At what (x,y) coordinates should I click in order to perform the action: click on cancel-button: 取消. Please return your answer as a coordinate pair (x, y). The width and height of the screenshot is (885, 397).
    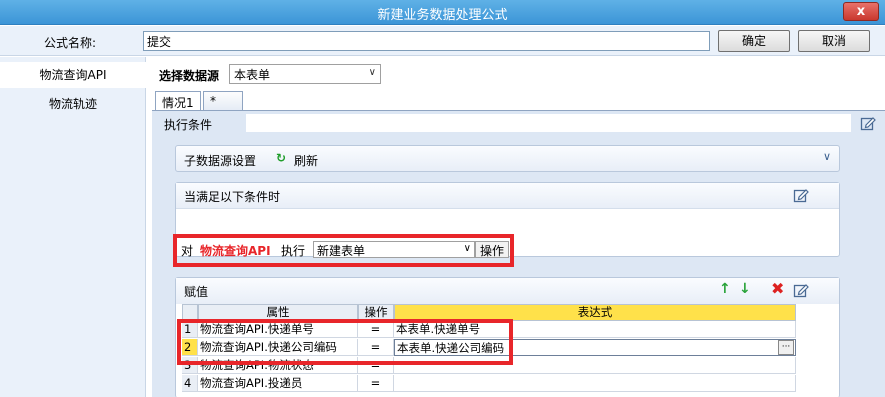
    Looking at the image, I should click on (834, 41).